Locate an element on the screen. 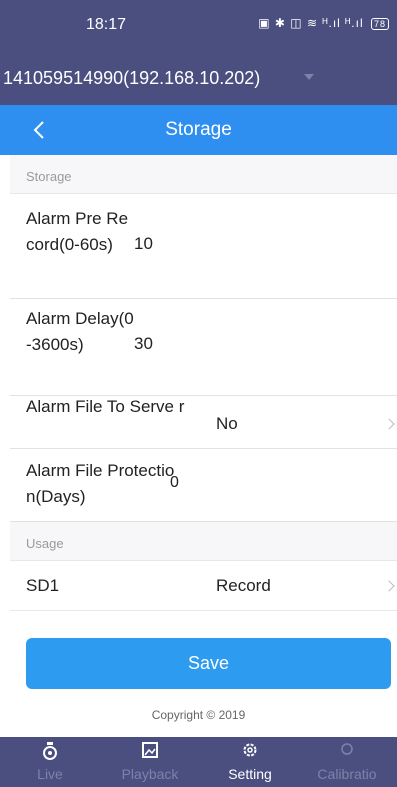 Image resolution: width=397 pixels, height=787 pixels. tab-live: Live is located at coordinates (50, 762).